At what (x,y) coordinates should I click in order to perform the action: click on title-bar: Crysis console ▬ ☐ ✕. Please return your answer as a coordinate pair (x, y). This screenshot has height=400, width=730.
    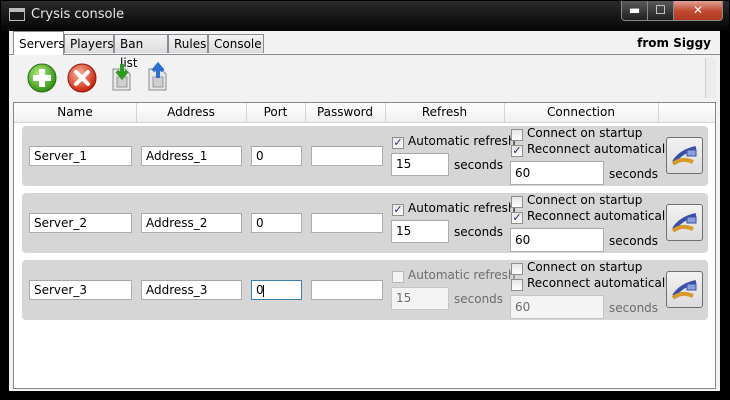
    Looking at the image, I should click on (365, 16).